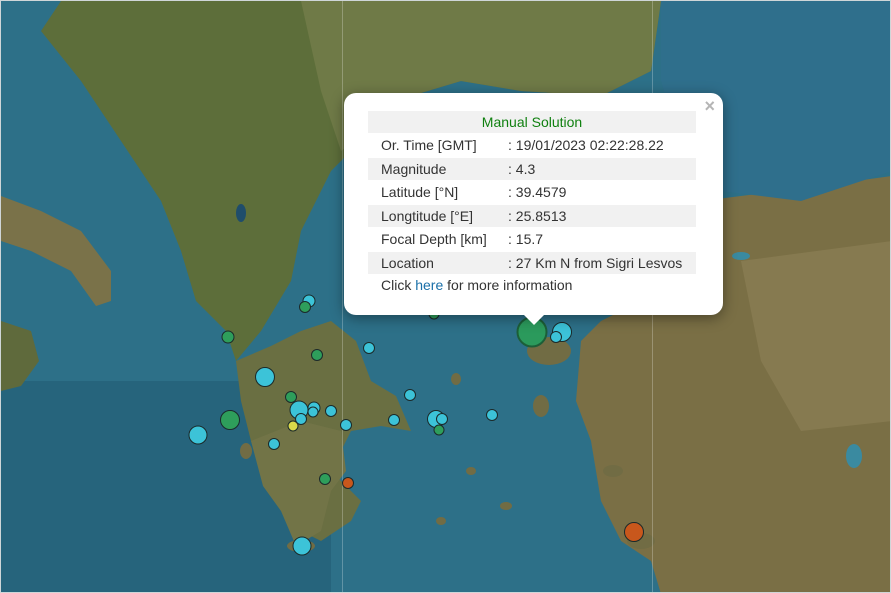 Image resolution: width=891 pixels, height=593 pixels. What do you see at coordinates (532, 122) in the screenshot?
I see `popup-title: Manual Solution` at bounding box center [532, 122].